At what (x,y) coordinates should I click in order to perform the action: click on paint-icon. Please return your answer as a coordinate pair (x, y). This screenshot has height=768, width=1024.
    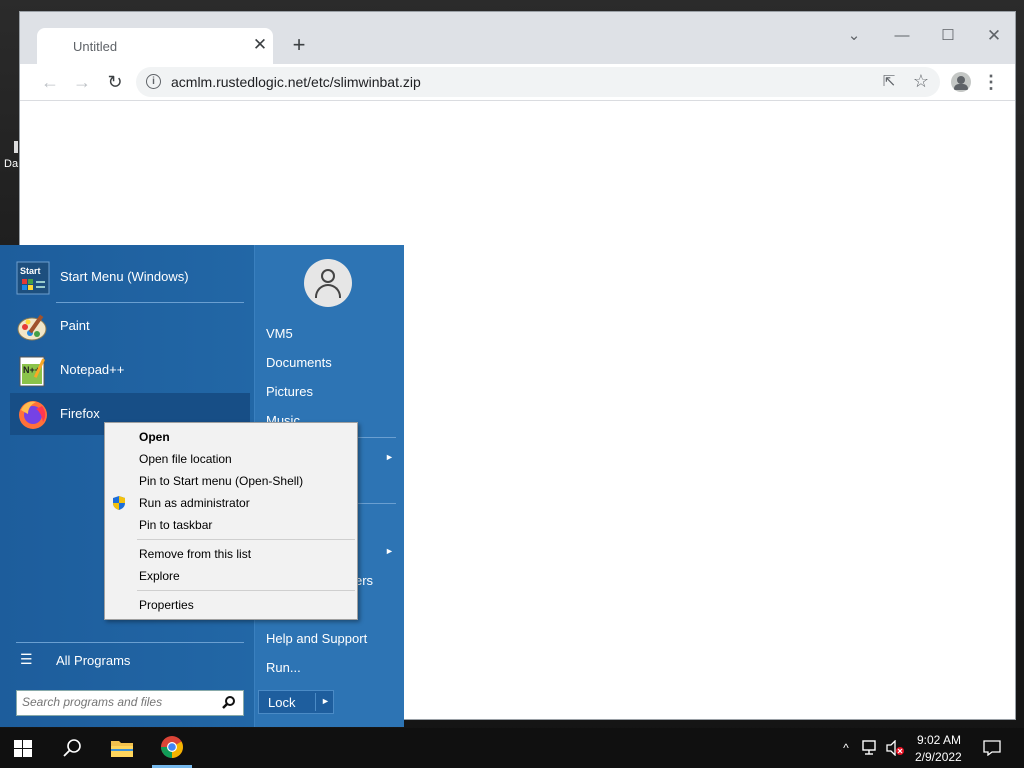
    Looking at the image, I should click on (32, 327).